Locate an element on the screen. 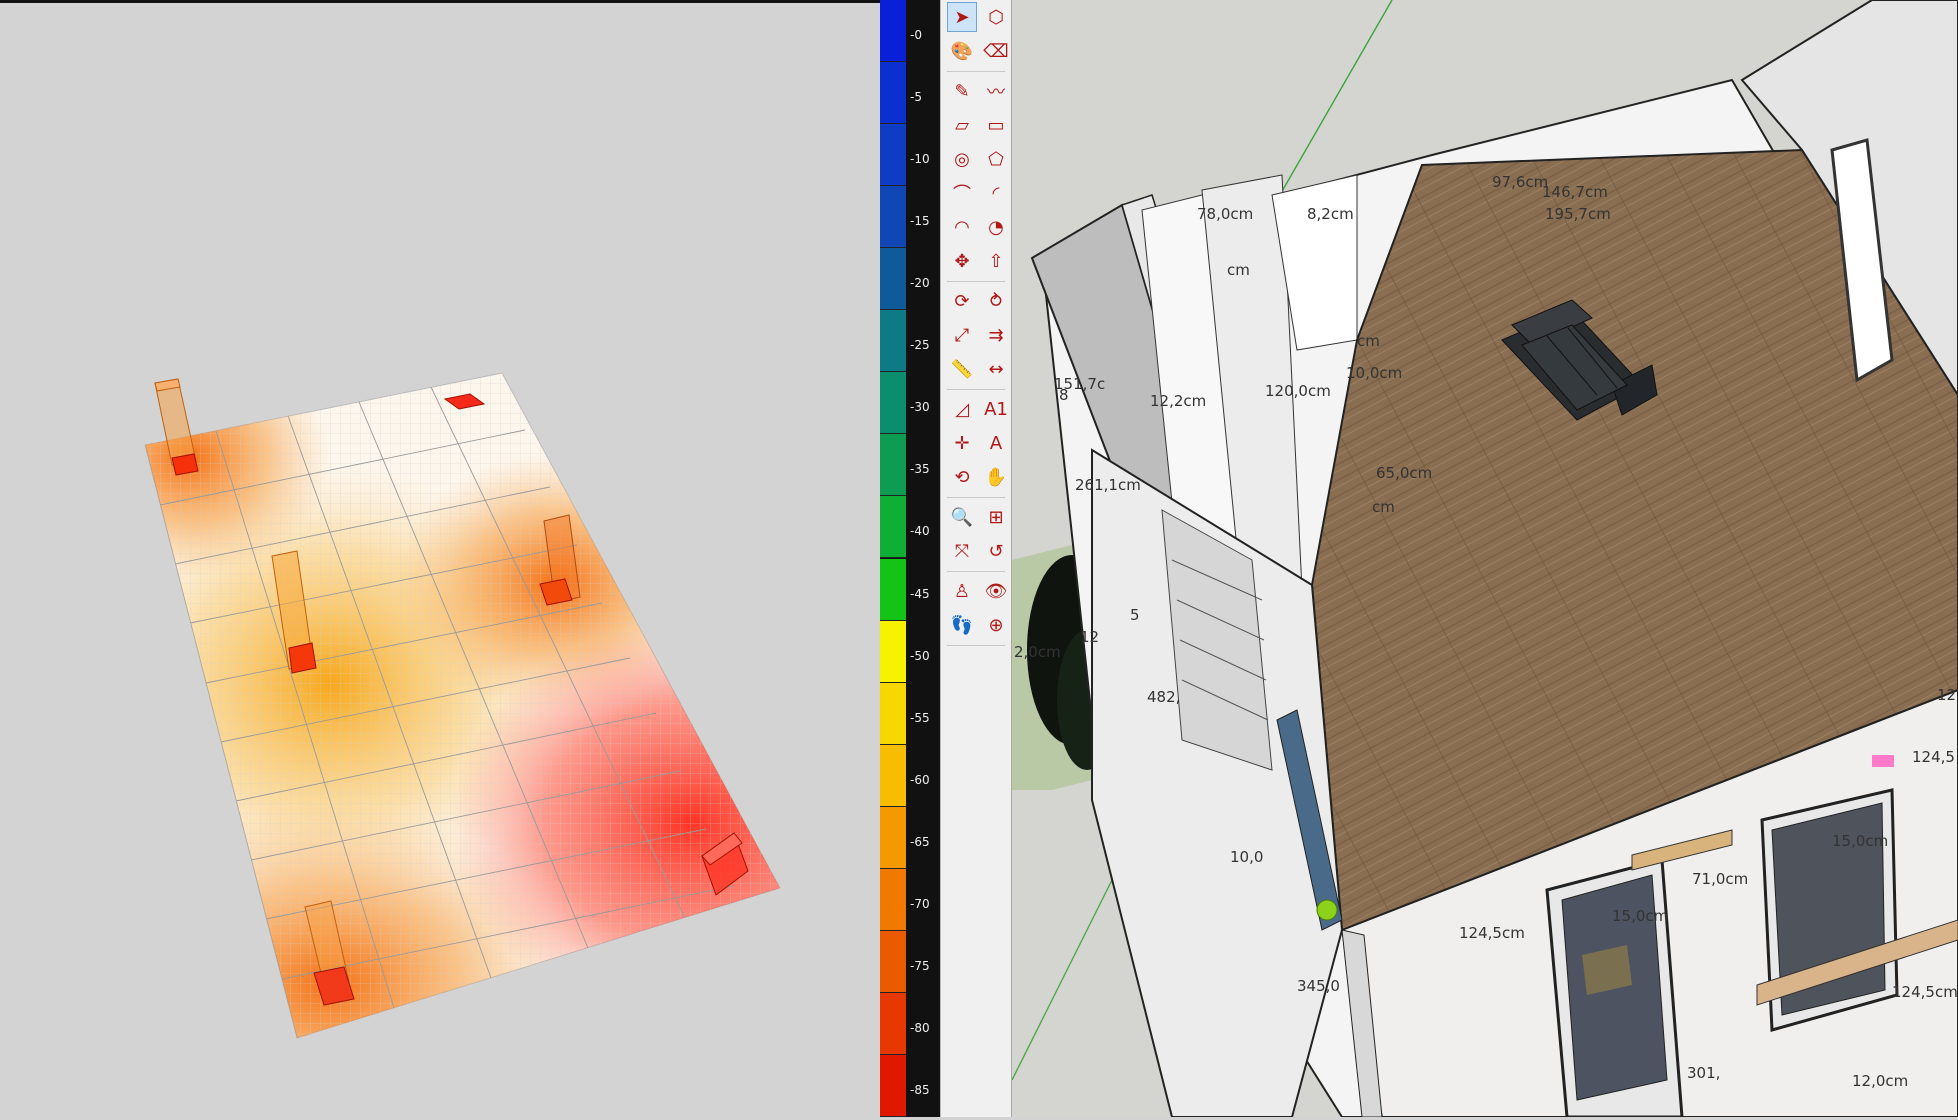 This screenshot has width=1958, height=1120. dimension-label: 5 is located at coordinates (1135, 615).